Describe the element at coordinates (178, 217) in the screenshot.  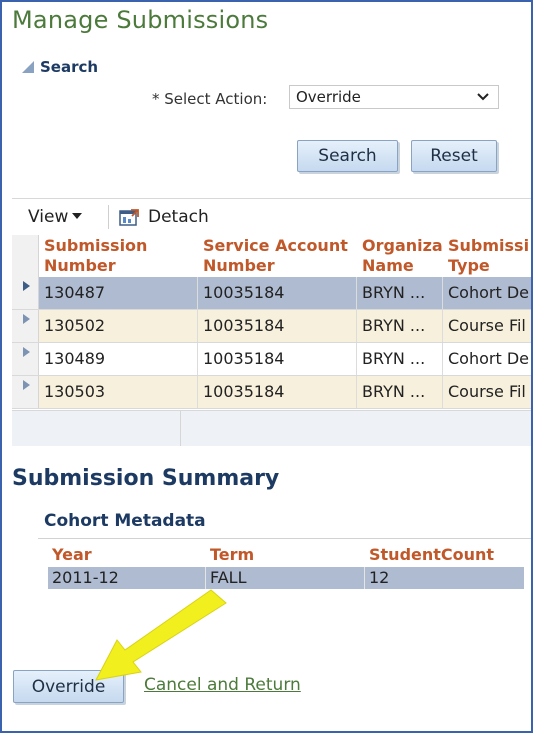
I see `detach-label: Detach` at that location.